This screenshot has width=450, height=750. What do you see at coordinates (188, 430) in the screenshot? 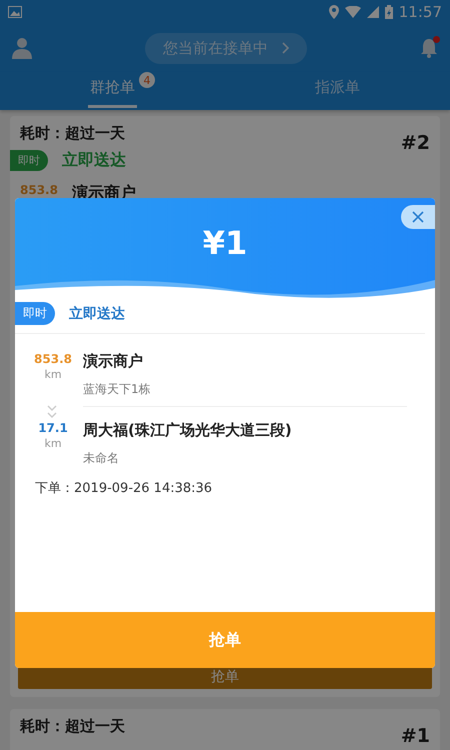
I see `place-name: 周大福(珠江广场光华大道三段)` at bounding box center [188, 430].